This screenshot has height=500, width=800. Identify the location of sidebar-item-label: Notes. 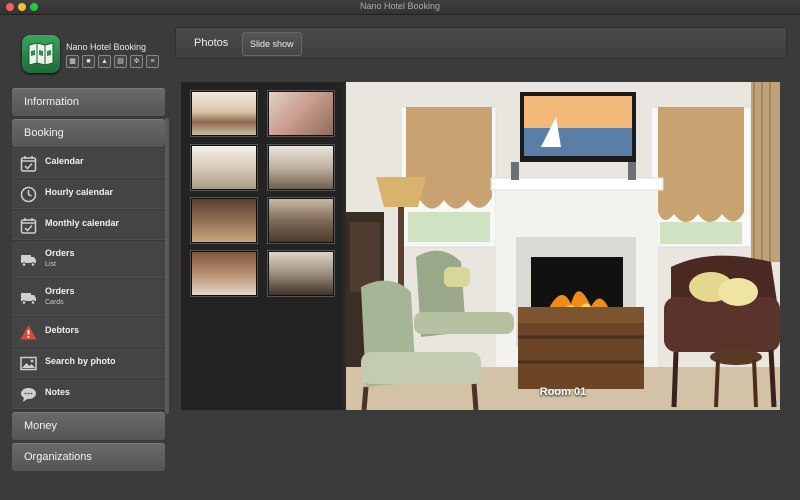
(58, 392).